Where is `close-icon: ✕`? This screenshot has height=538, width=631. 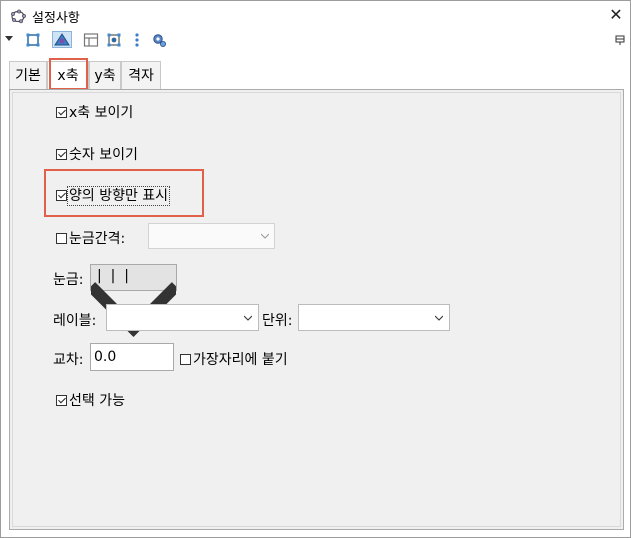
close-icon: ✕ is located at coordinates (616, 14).